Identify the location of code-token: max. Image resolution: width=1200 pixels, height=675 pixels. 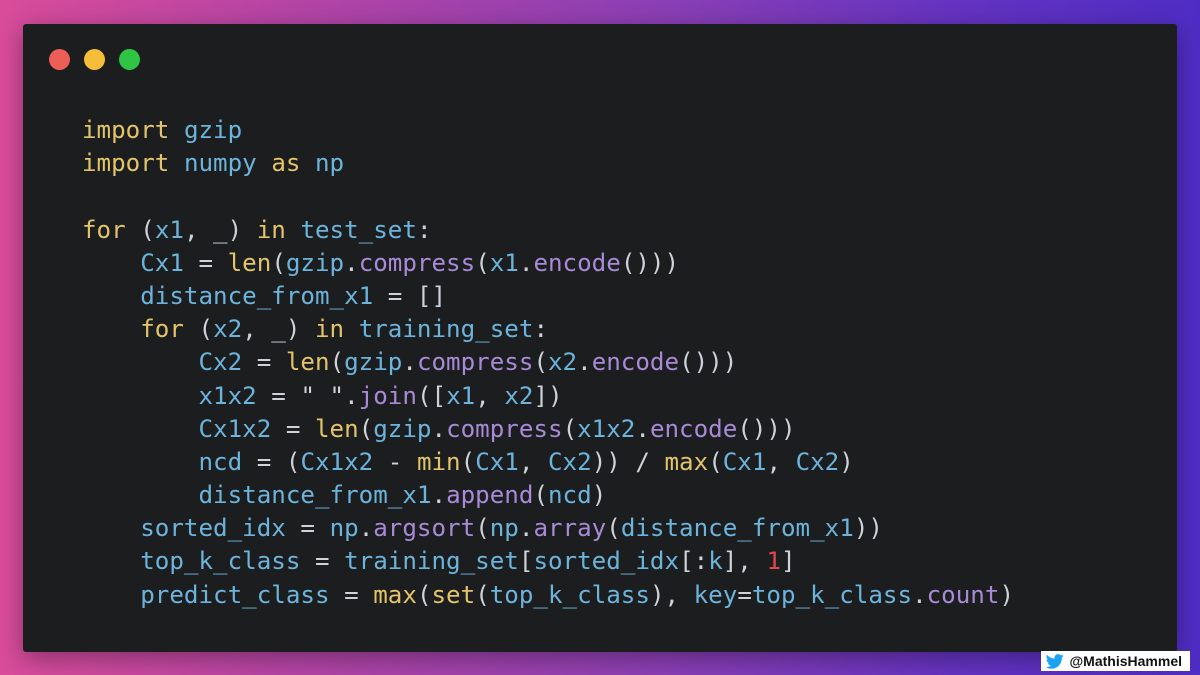
(395, 594).